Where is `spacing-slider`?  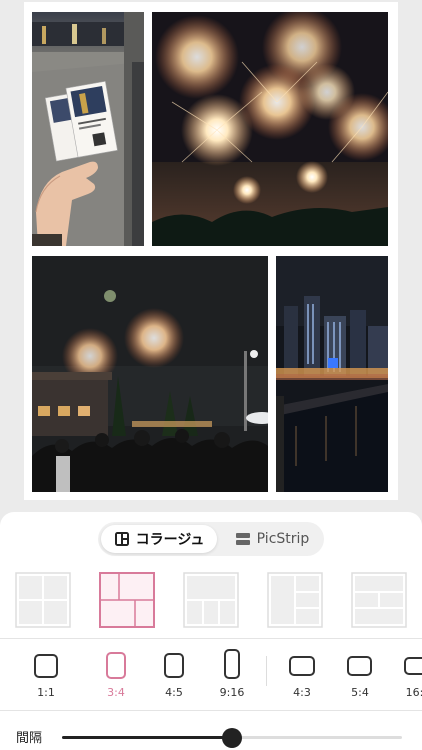 spacing-slider is located at coordinates (232, 738).